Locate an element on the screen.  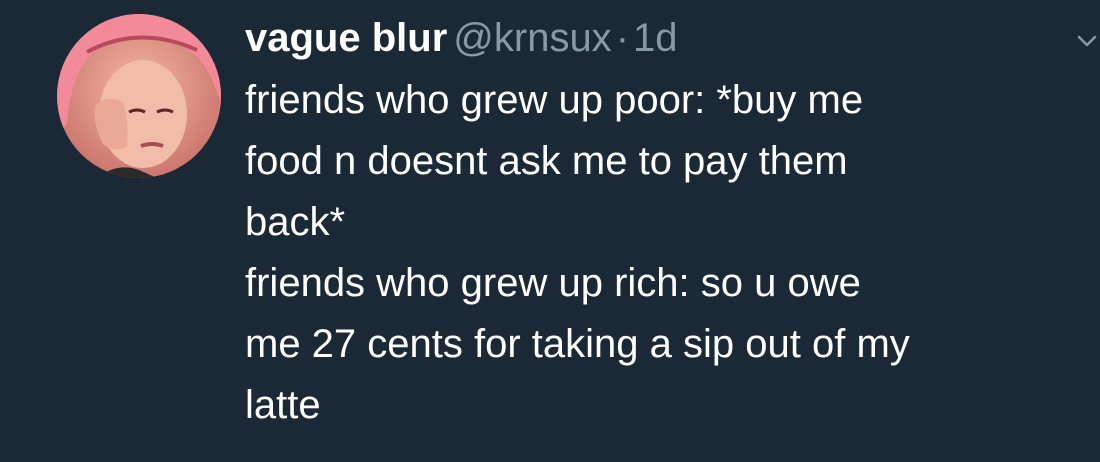
author-display-name: vague blur is located at coordinates (346, 38).